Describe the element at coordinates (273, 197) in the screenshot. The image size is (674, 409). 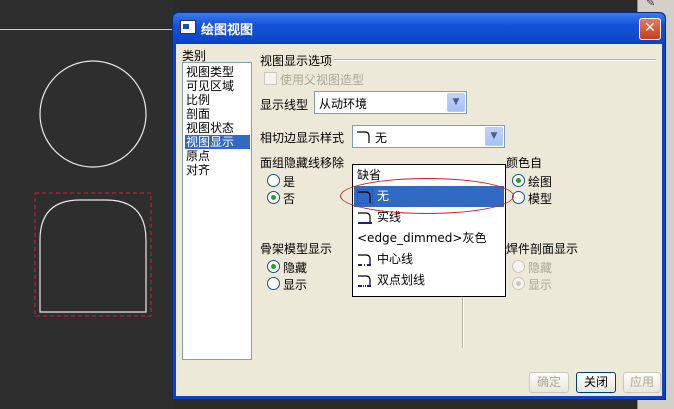
I see `hidden-remove-no-radio` at that location.